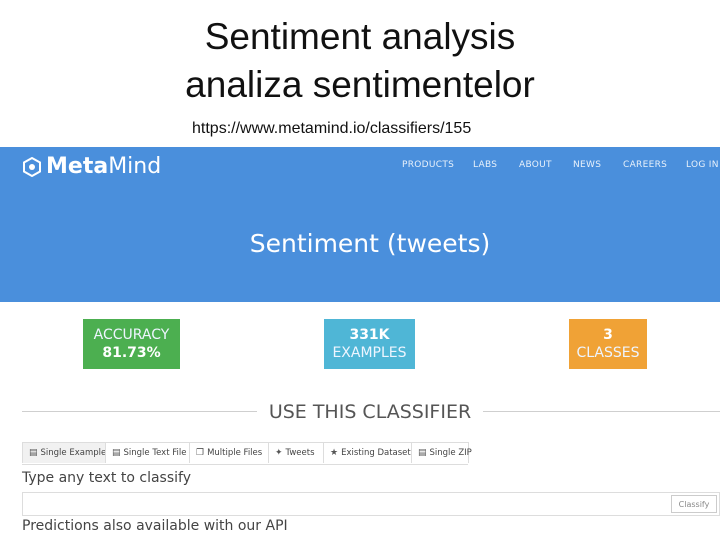 The width and height of the screenshot is (720, 540). I want to click on document-icon: ▤, so click(33, 453).